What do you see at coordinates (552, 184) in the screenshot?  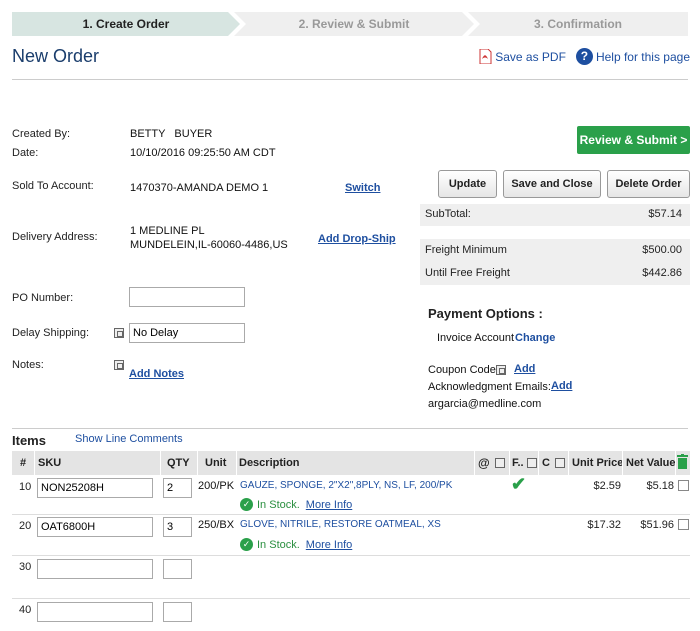 I see `save-close-button: Save and Close` at bounding box center [552, 184].